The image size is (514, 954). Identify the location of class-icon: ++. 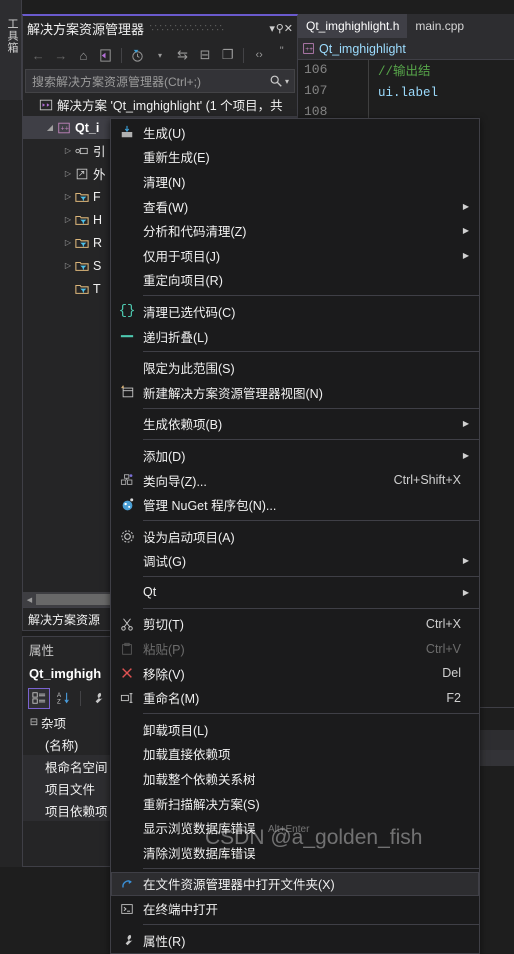
(308, 48).